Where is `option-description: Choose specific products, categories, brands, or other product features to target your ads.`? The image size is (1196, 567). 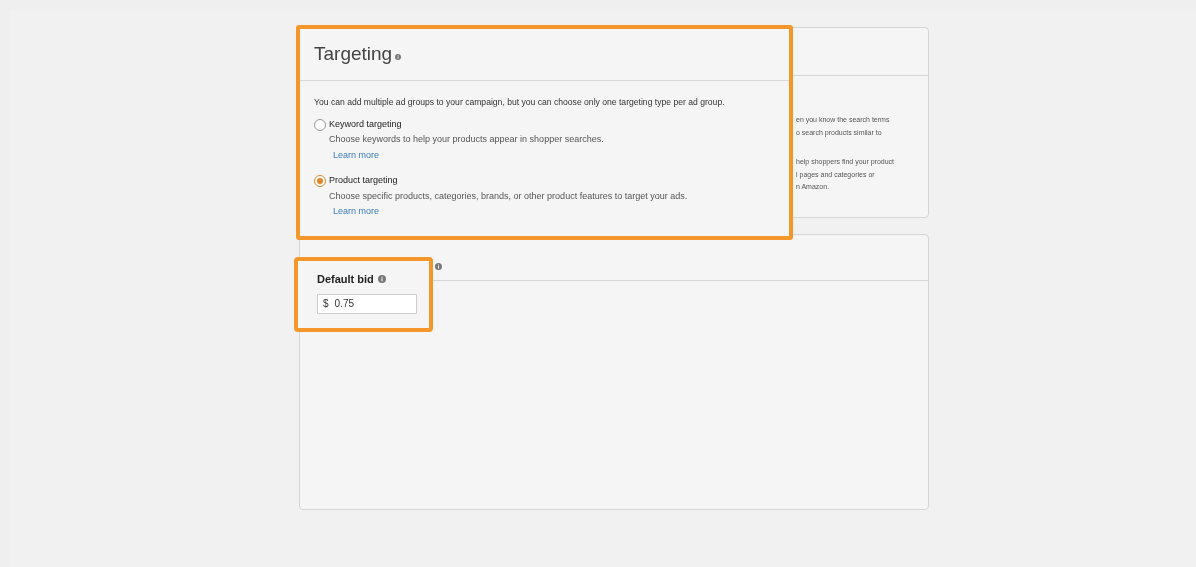
option-description: Choose specific products, categories, brands, or other product features to target your ads. is located at coordinates (509, 196).